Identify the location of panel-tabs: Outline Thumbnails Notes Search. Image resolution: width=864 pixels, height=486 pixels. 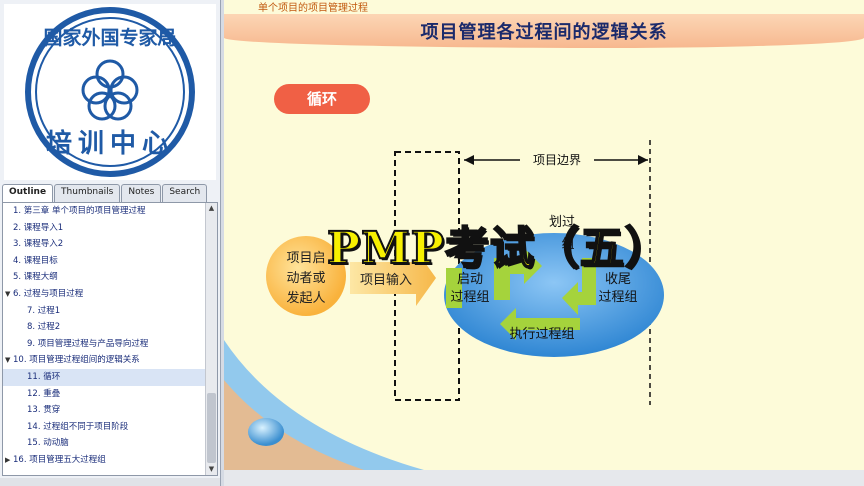
(109, 193).